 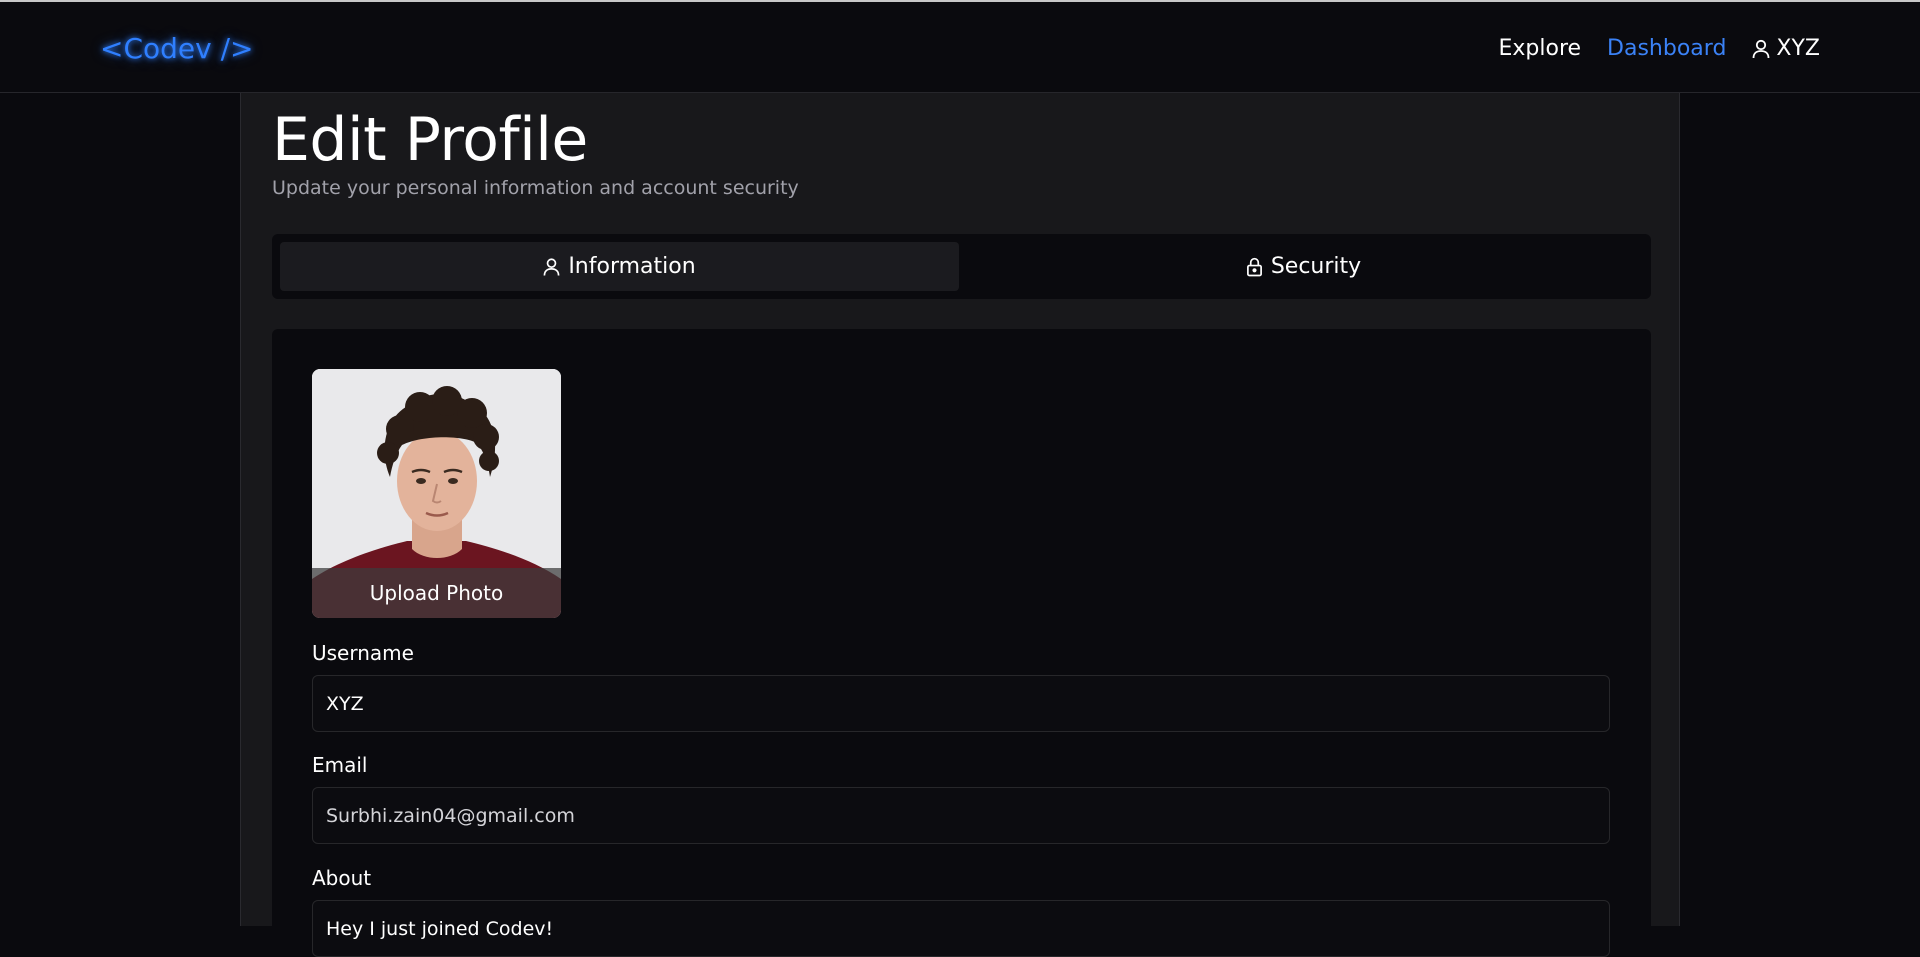 What do you see at coordinates (436, 593) in the screenshot?
I see `upload-photo-overlay: Upload Photo` at bounding box center [436, 593].